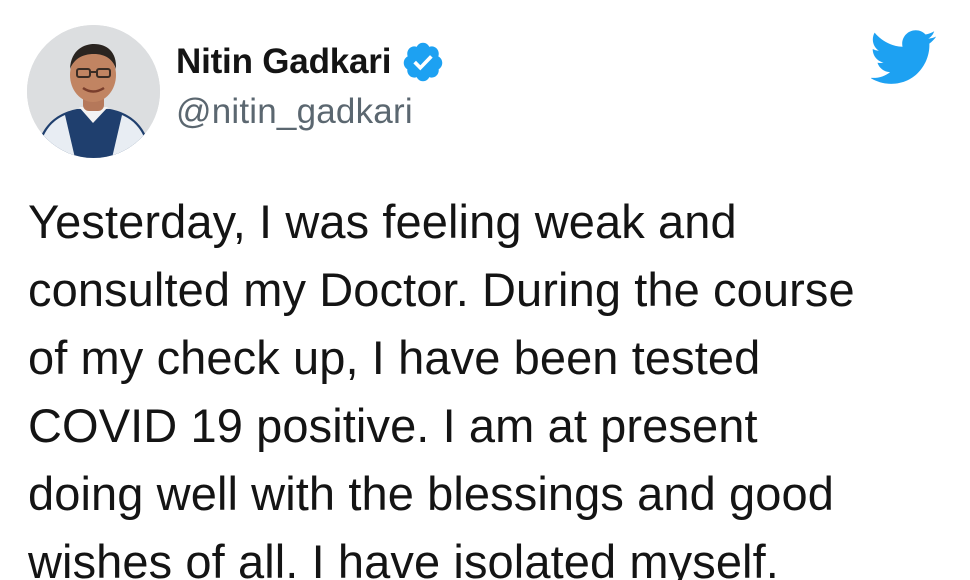 This screenshot has width=970, height=580. What do you see at coordinates (382, 221) in the screenshot?
I see `tweet-line: Yesterday, I was feeling weak and` at bounding box center [382, 221].